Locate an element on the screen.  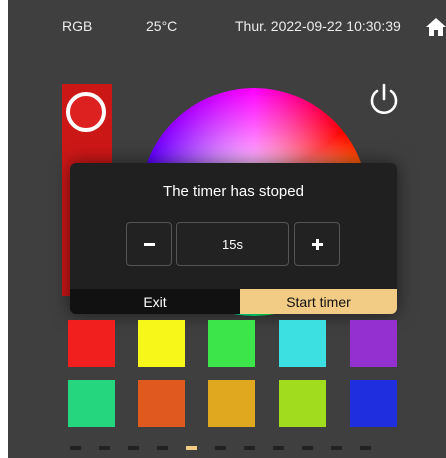
timer-value: 15s is located at coordinates (232, 244).